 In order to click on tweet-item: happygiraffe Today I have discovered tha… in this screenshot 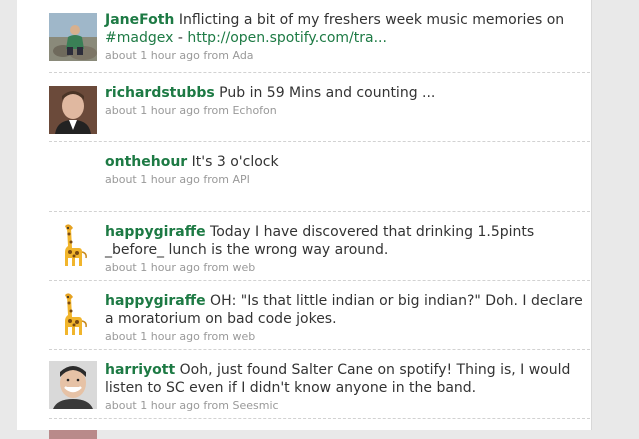, I will do `click(319, 246)`.